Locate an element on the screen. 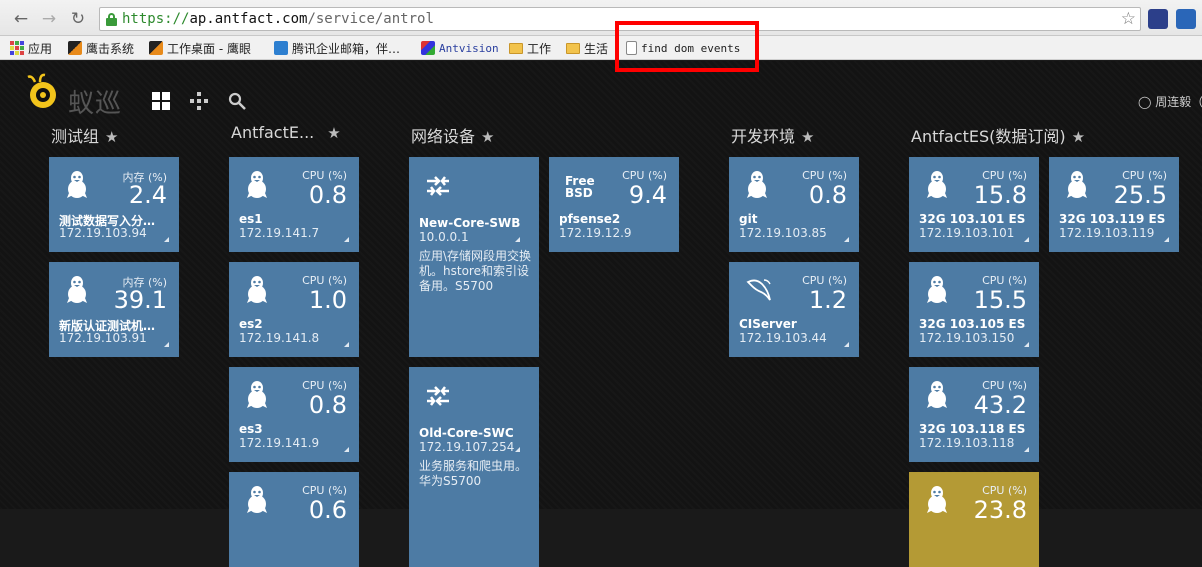  metric-value: 15.8 is located at coordinates (1000, 195).